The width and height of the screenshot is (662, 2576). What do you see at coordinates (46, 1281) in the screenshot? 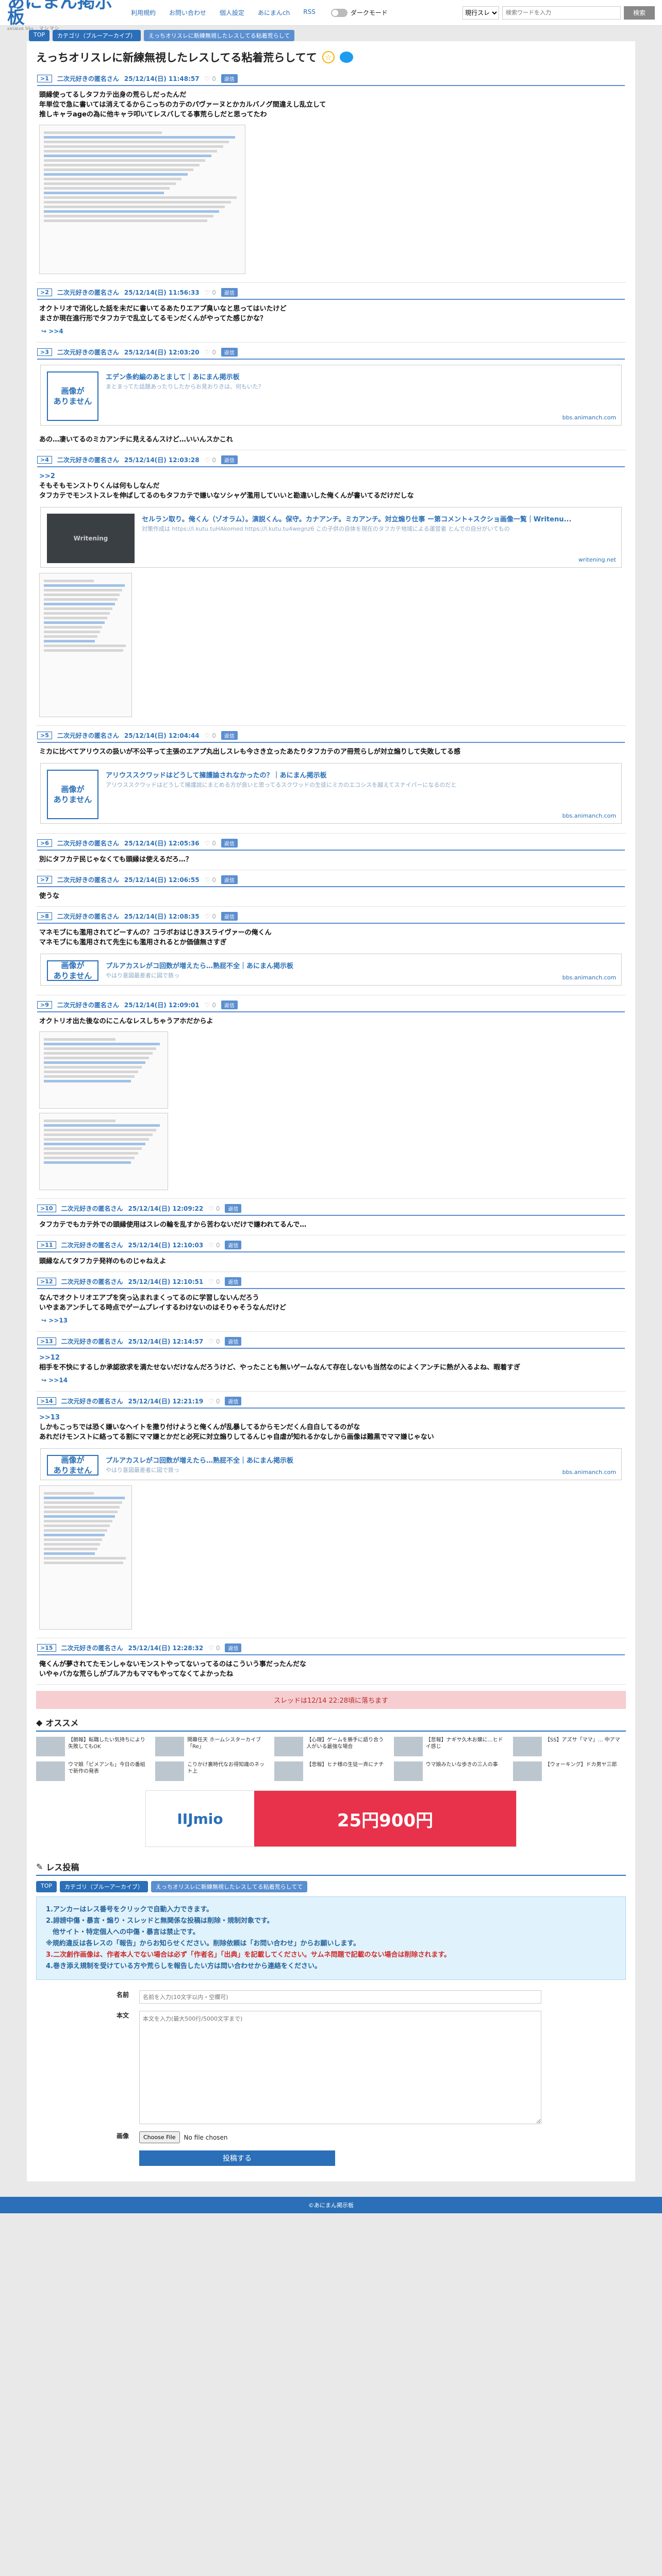
I see `post-number: >12` at bounding box center [46, 1281].